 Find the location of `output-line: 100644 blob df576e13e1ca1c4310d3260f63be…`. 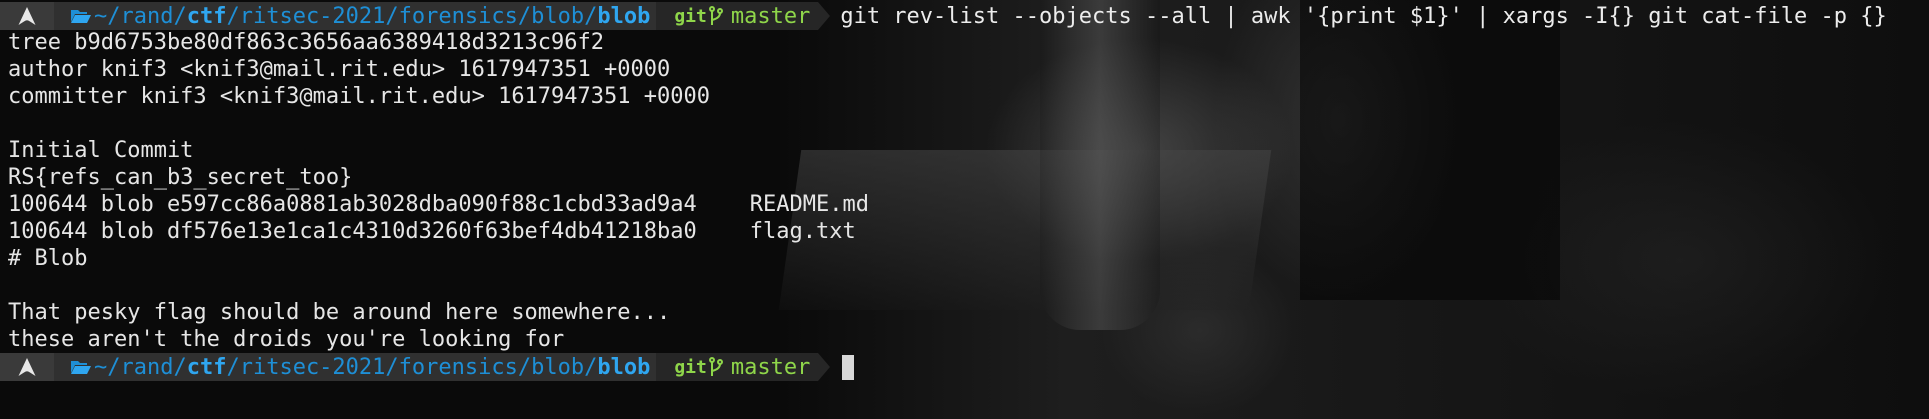

output-line: 100644 blob df576e13e1ca1c4310d3260f63be… is located at coordinates (432, 231).